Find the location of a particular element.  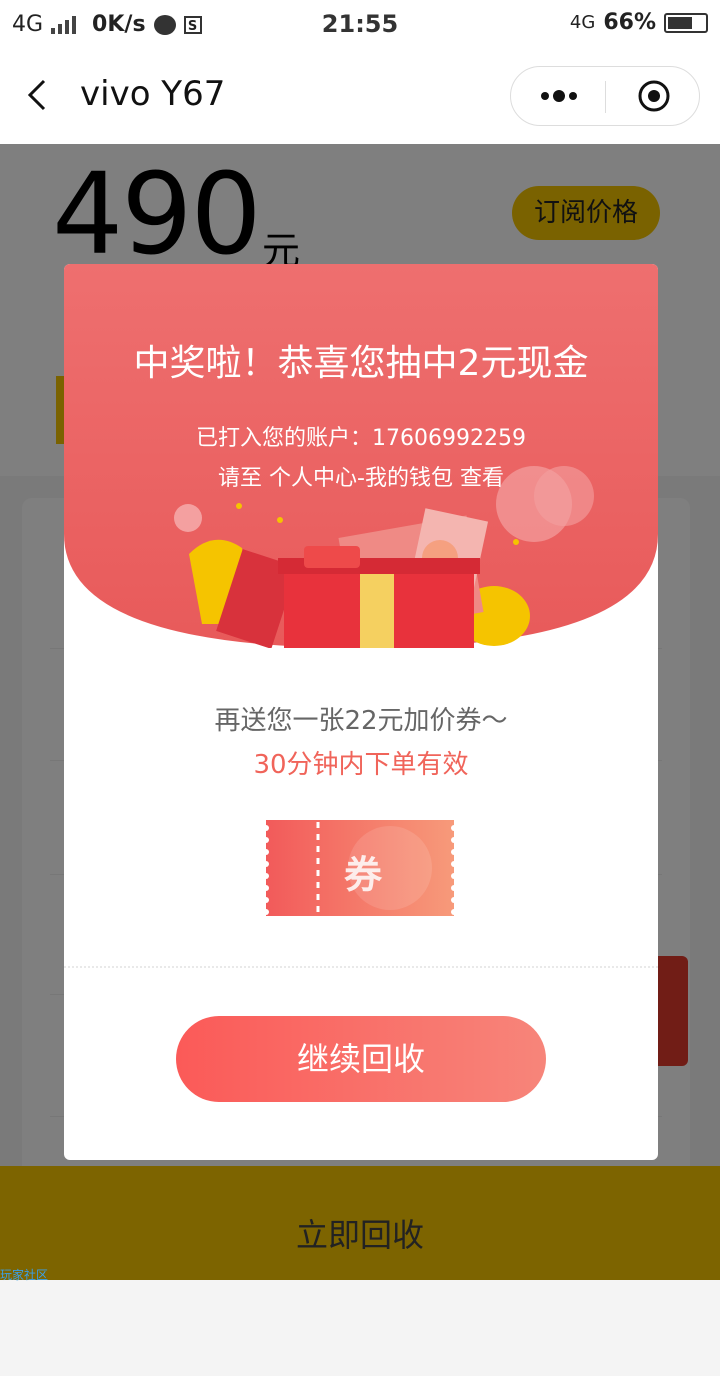

mini-program-capsule is located at coordinates (605, 96).